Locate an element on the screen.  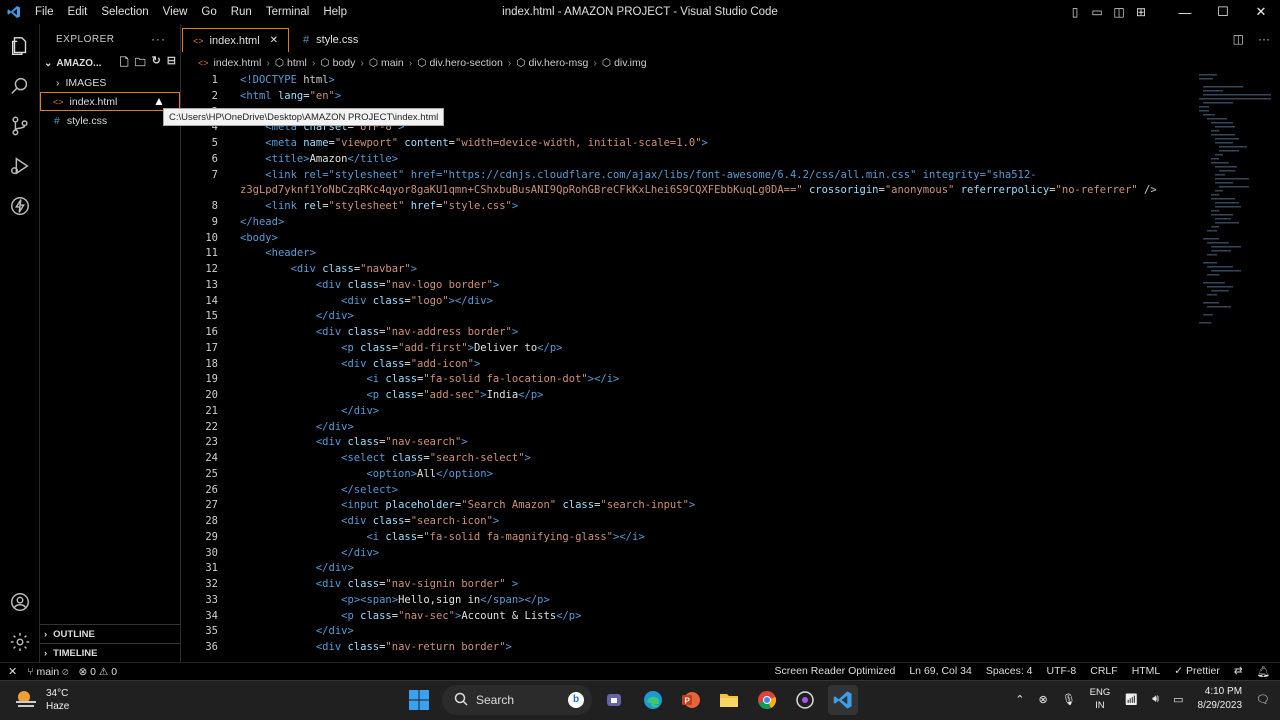
menu-run: Run is located at coordinates (241, 12).